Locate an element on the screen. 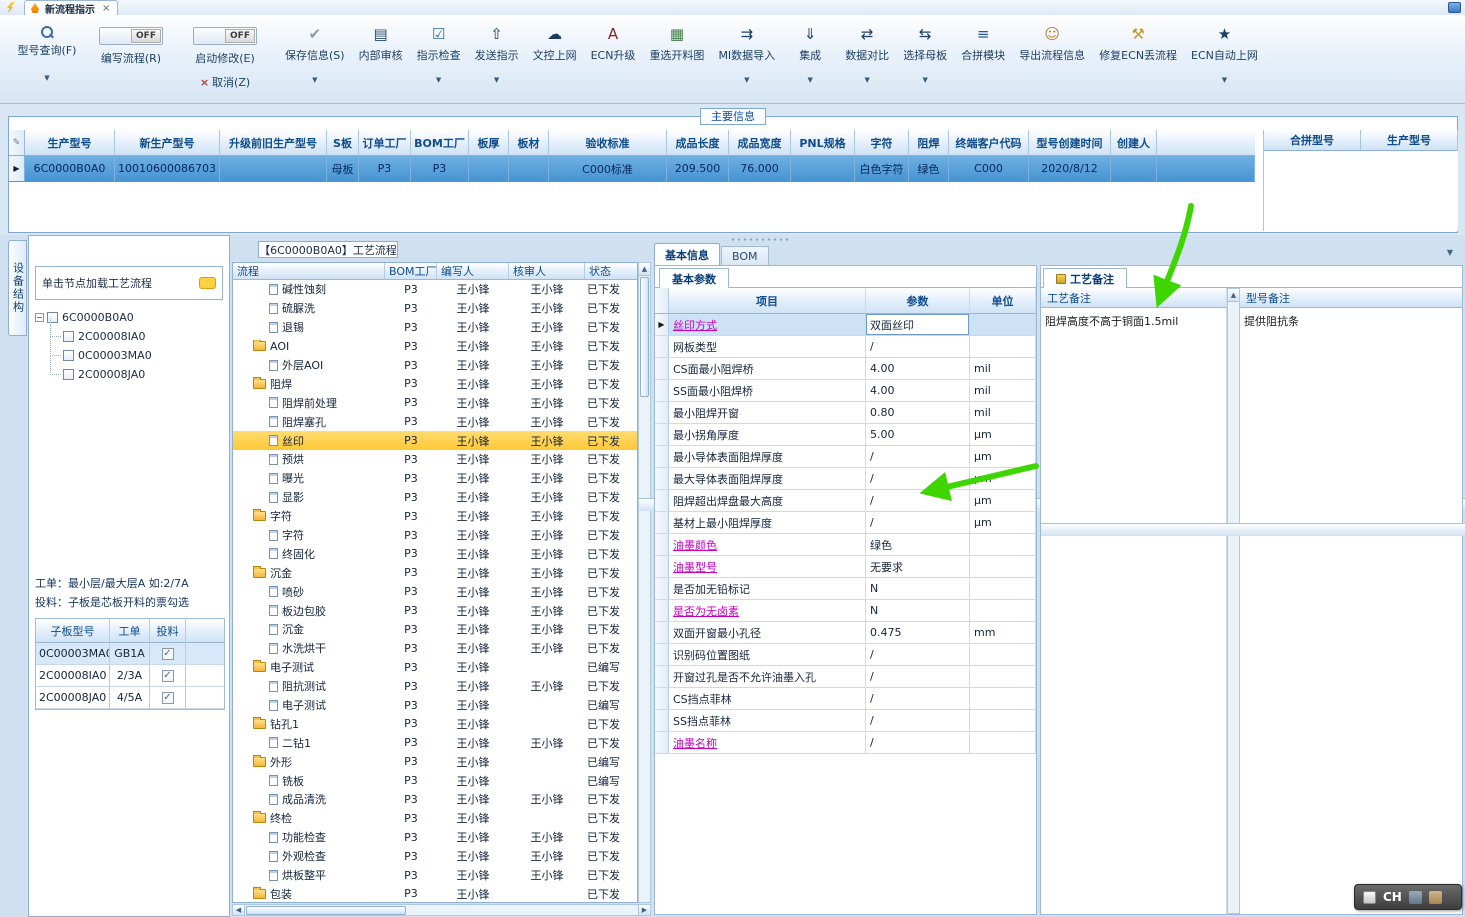 This screenshot has width=1465, height=917. menu-icon is located at coordinates (1435, 897).